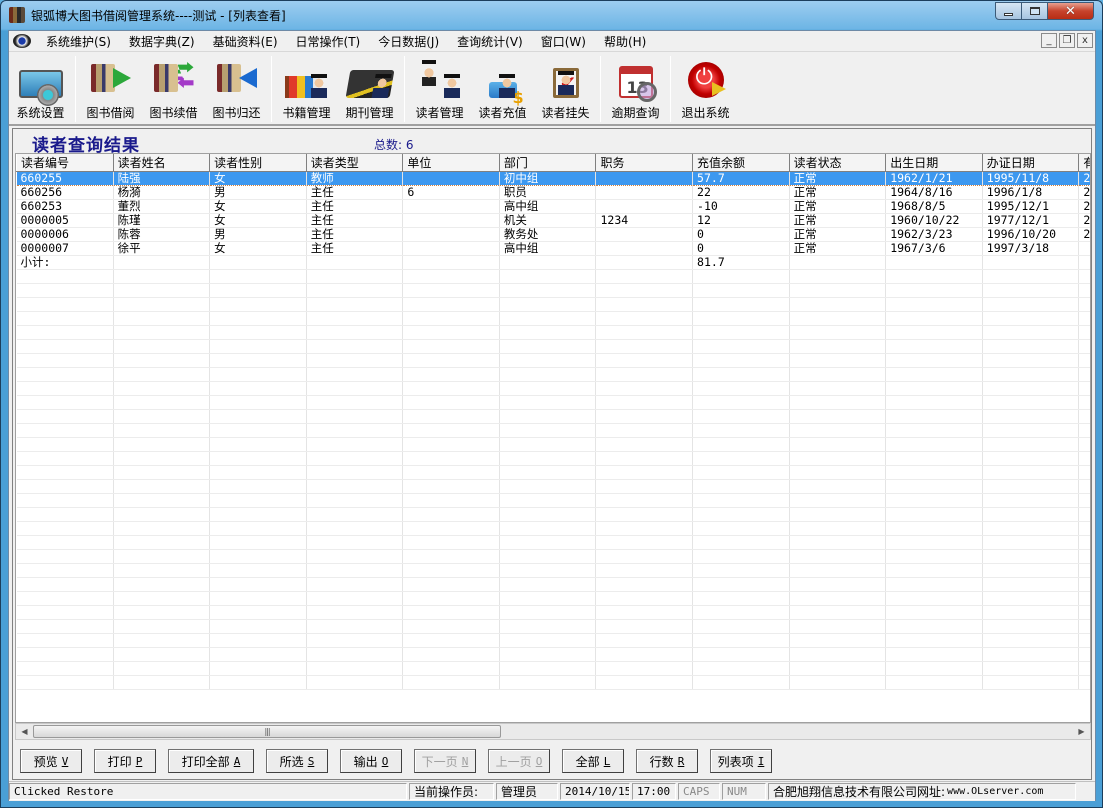  I want to click on button-label: 行数, so click(661, 761).